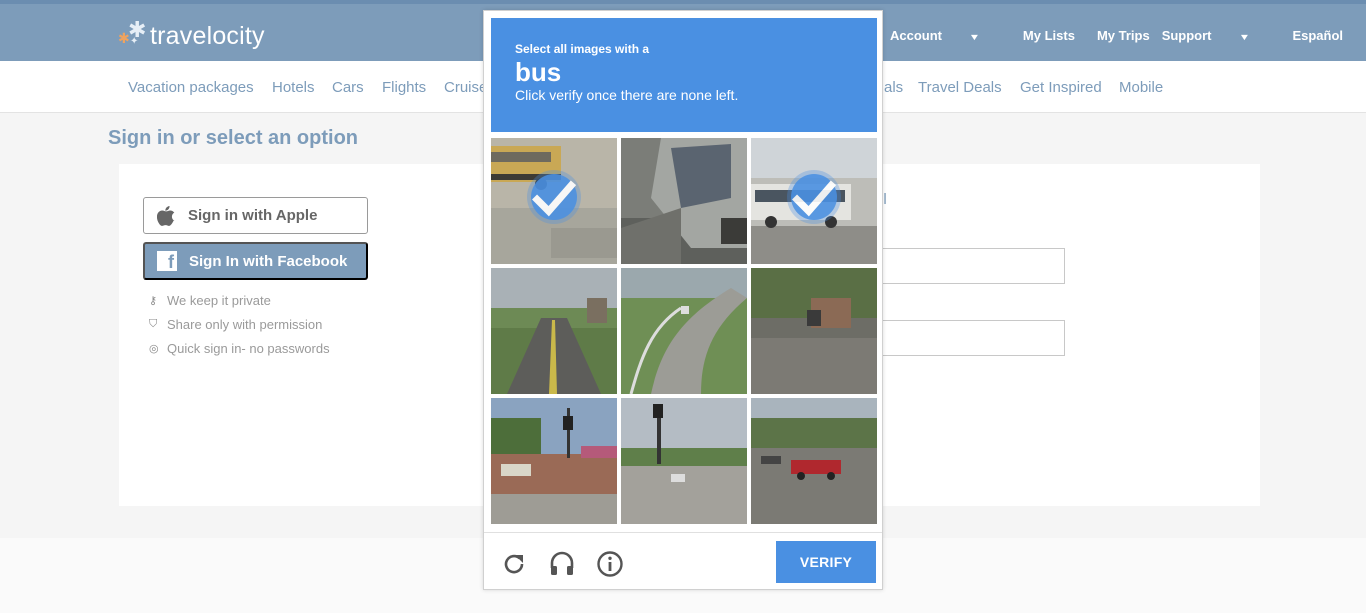 This screenshot has height=613, width=1366. I want to click on captcha-sub-instruction: Click verify once there are none left., so click(627, 95).